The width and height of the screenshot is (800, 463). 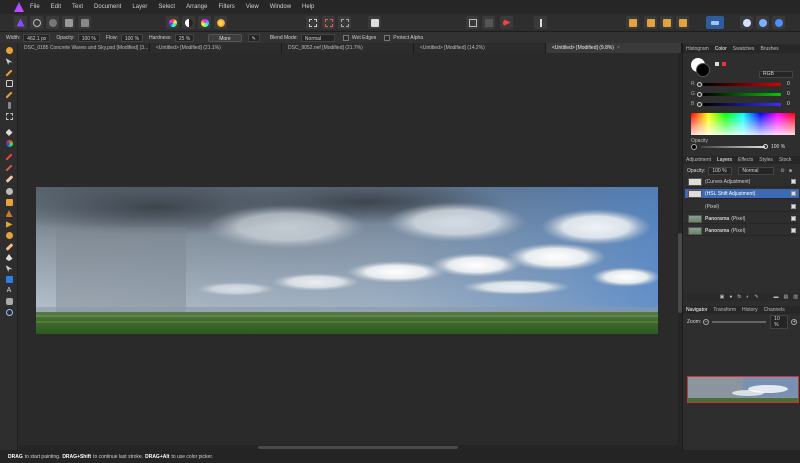 I want to click on arrange-bottom-icon, so click(x=682, y=22).